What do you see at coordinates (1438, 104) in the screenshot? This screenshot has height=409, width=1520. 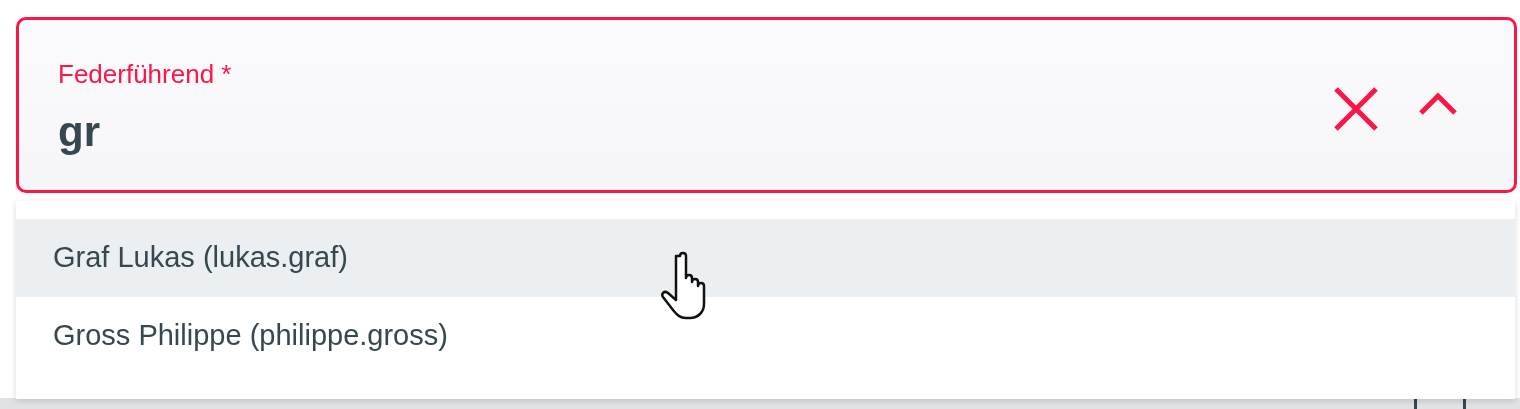 I see `chevron-up-icon` at bounding box center [1438, 104].